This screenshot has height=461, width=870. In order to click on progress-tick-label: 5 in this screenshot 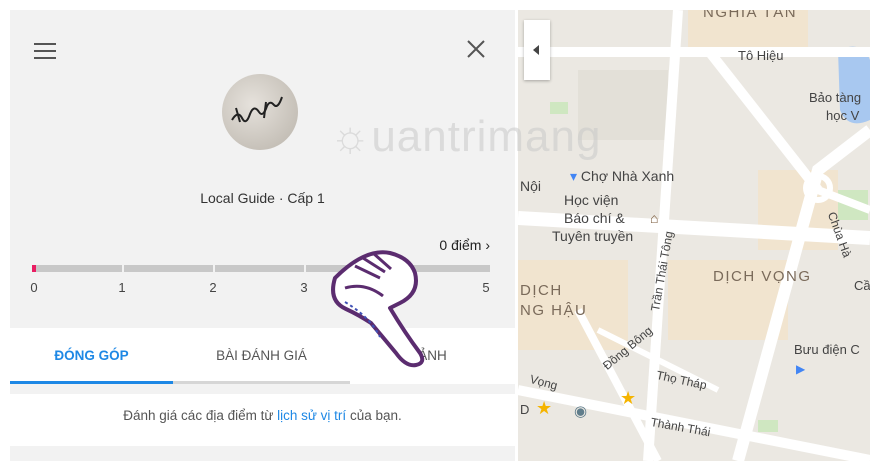, I will do `click(486, 287)`.